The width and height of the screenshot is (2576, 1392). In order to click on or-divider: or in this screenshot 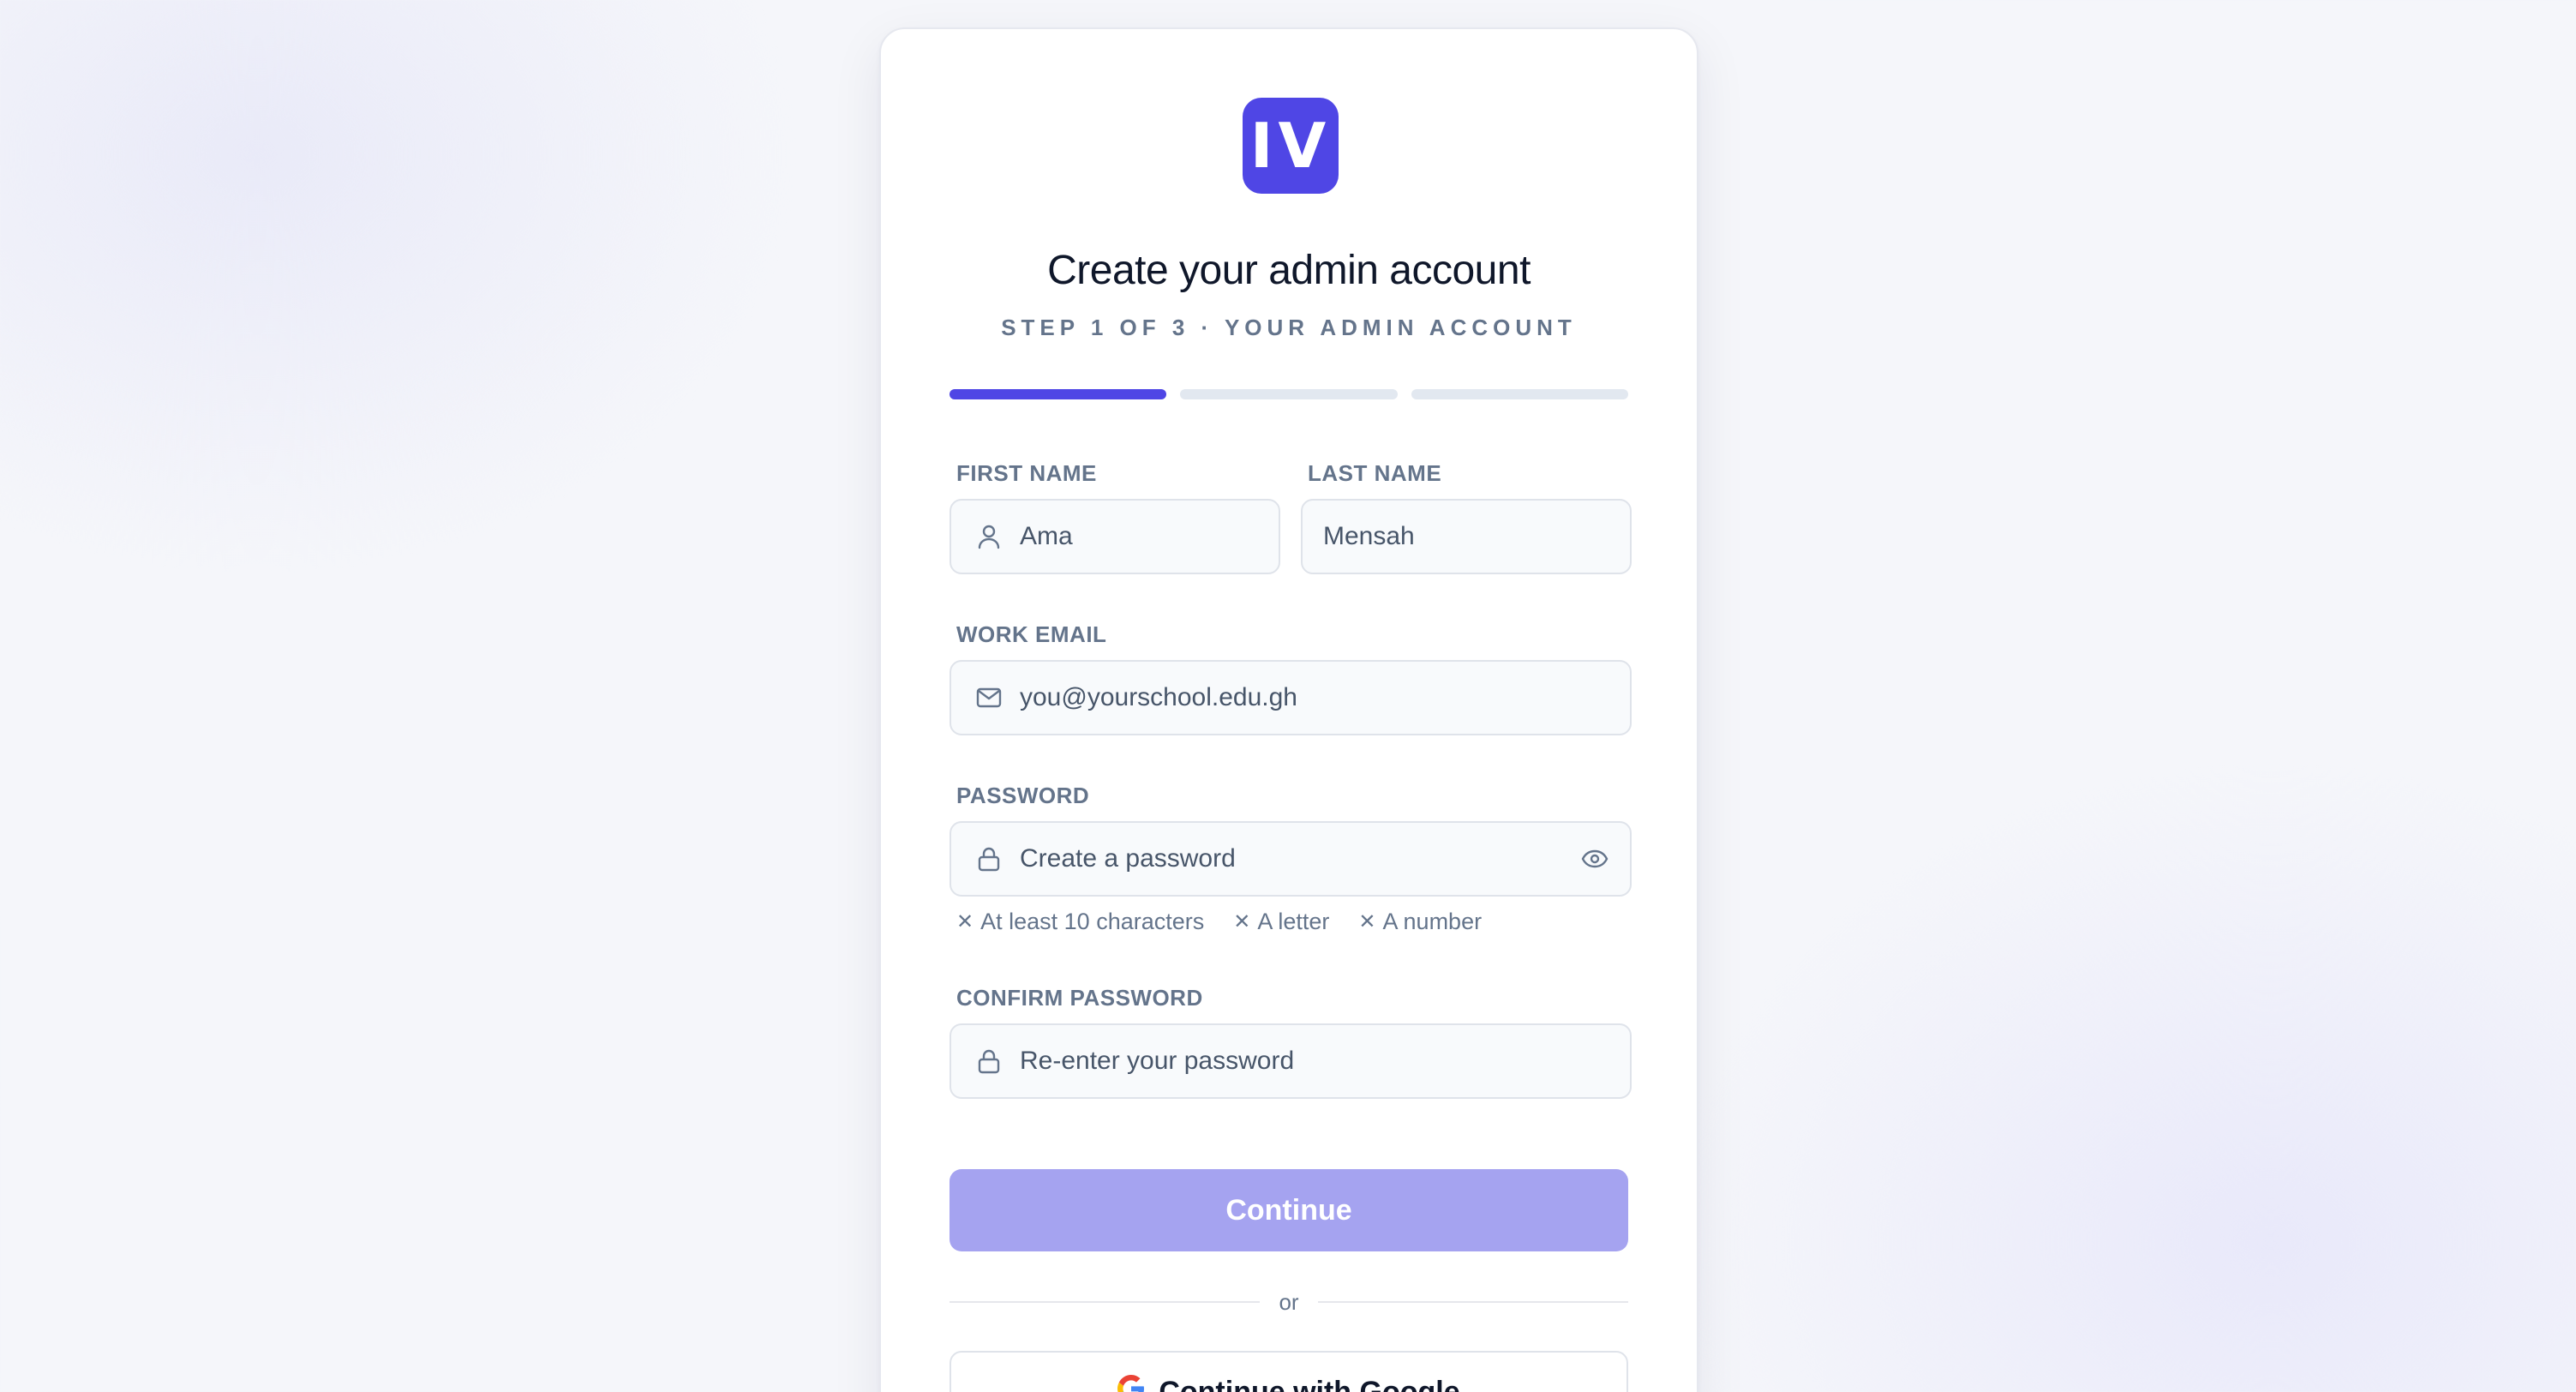, I will do `click(1289, 1302)`.